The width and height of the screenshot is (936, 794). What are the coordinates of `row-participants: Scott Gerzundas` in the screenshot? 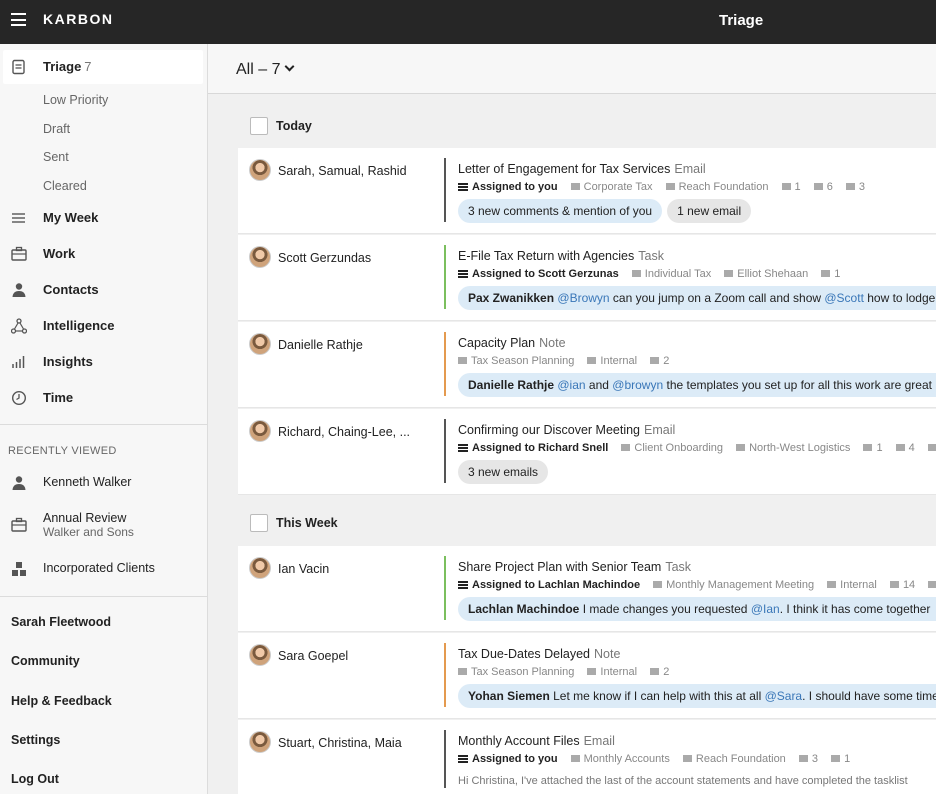 It's located at (325, 258).